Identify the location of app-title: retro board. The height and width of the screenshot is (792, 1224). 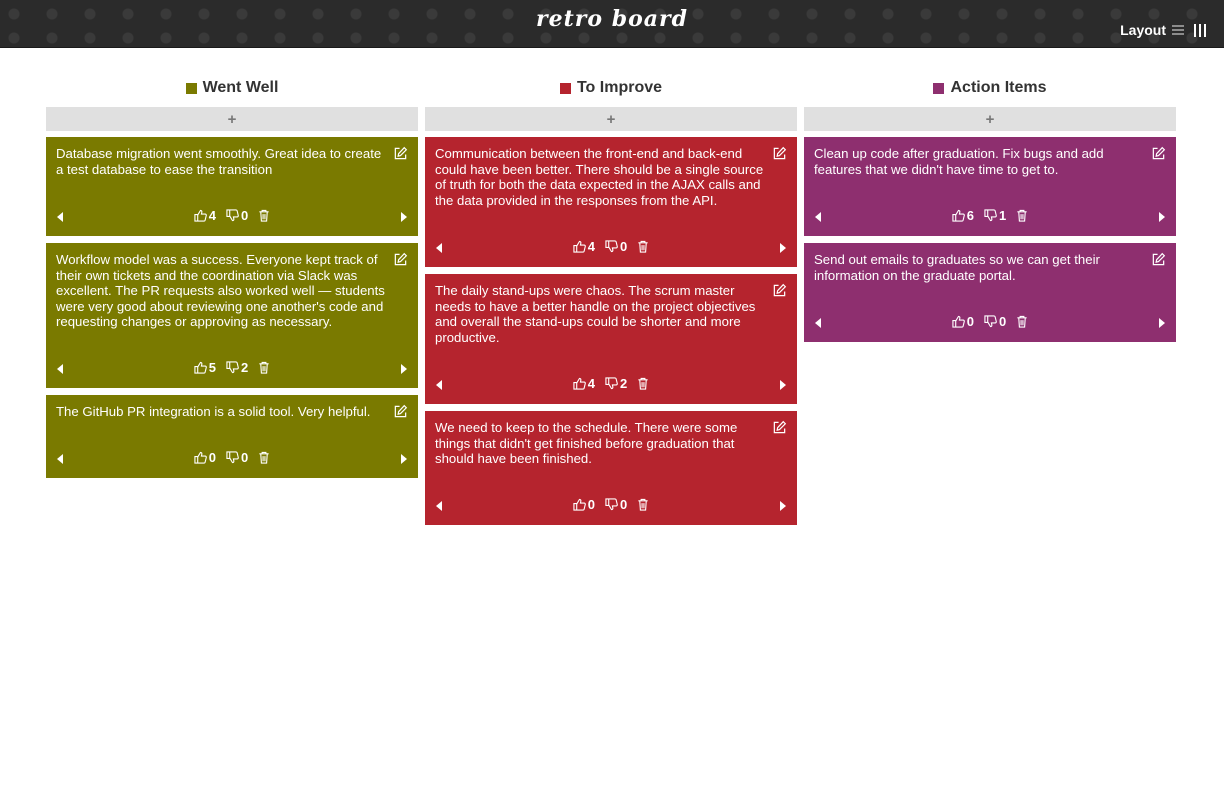
(612, 19).